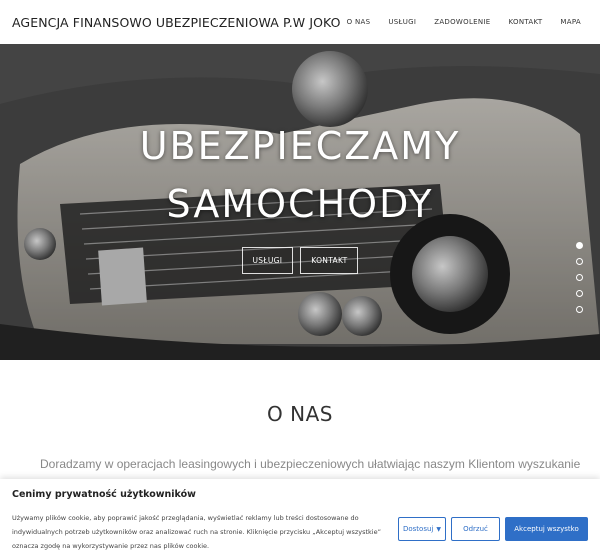 The image size is (600, 560). Describe the element at coordinates (300, 414) in the screenshot. I see `about-title: O NAS` at that location.